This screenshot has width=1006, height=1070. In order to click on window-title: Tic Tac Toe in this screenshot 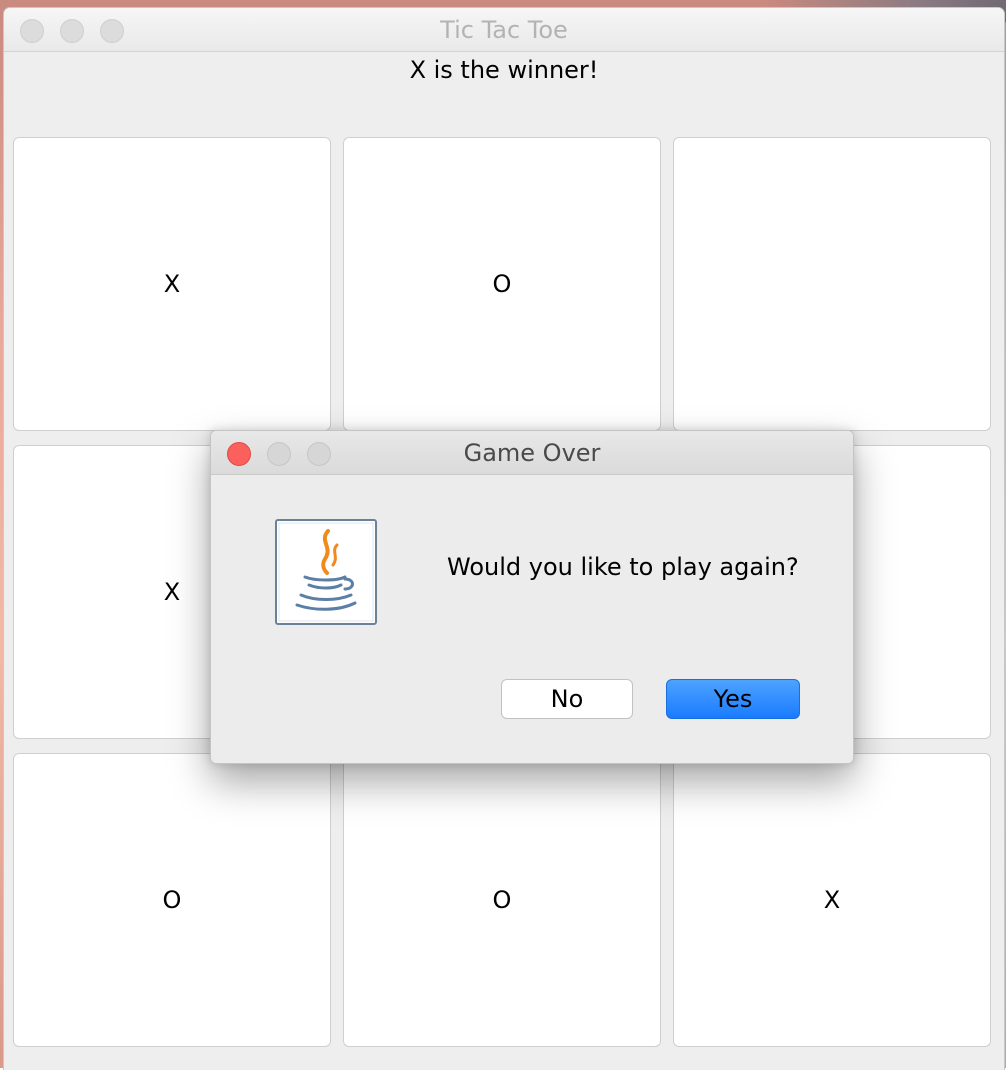, I will do `click(504, 30)`.